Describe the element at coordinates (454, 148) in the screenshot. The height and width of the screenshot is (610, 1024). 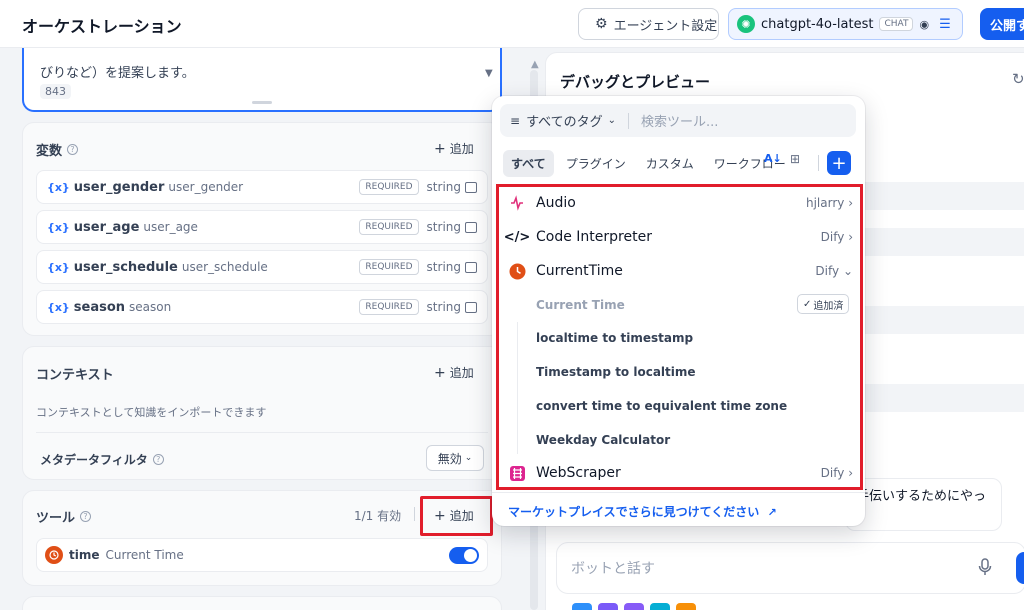
I see `add-variable-button: + 追加` at that location.